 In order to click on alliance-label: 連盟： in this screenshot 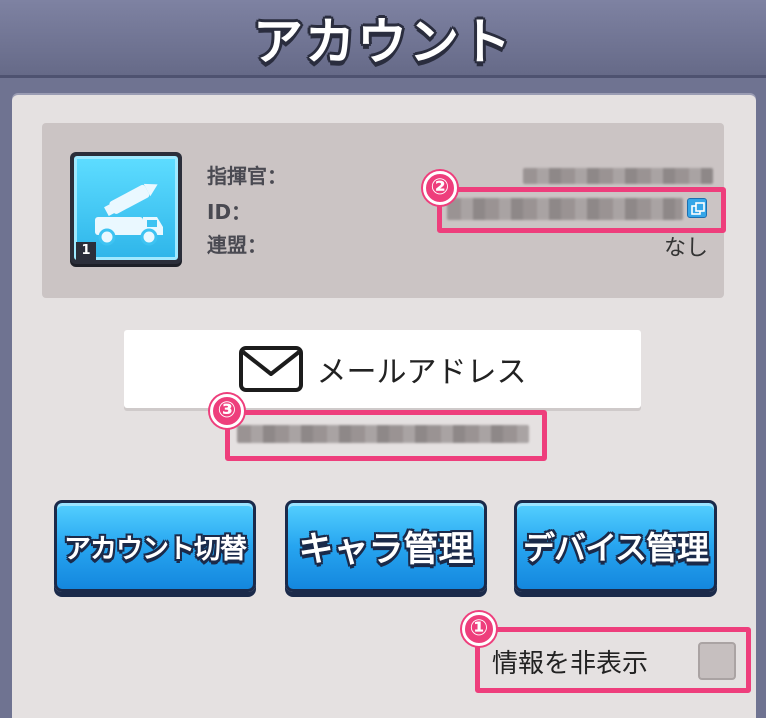, I will do `click(237, 245)`.